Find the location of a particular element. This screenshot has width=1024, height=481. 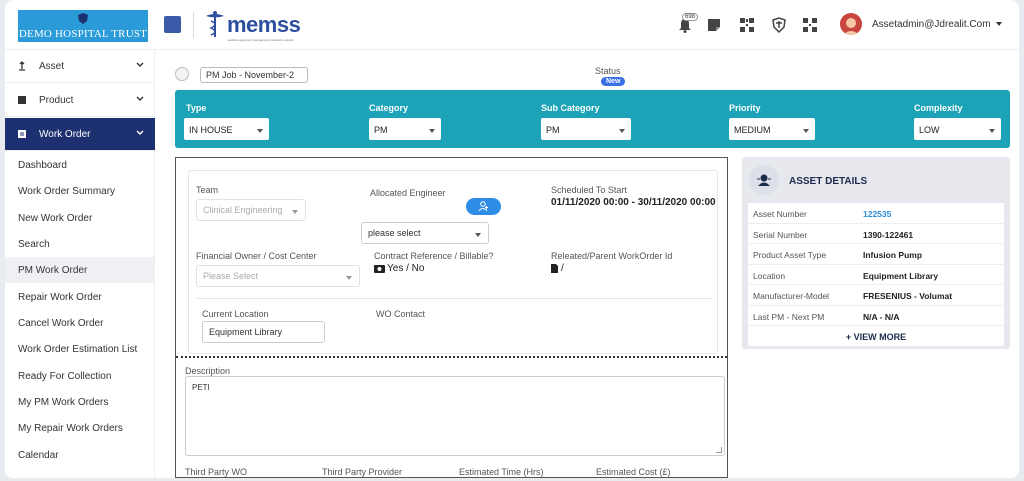

asset-value: N/A - N/A is located at coordinates (881, 316).